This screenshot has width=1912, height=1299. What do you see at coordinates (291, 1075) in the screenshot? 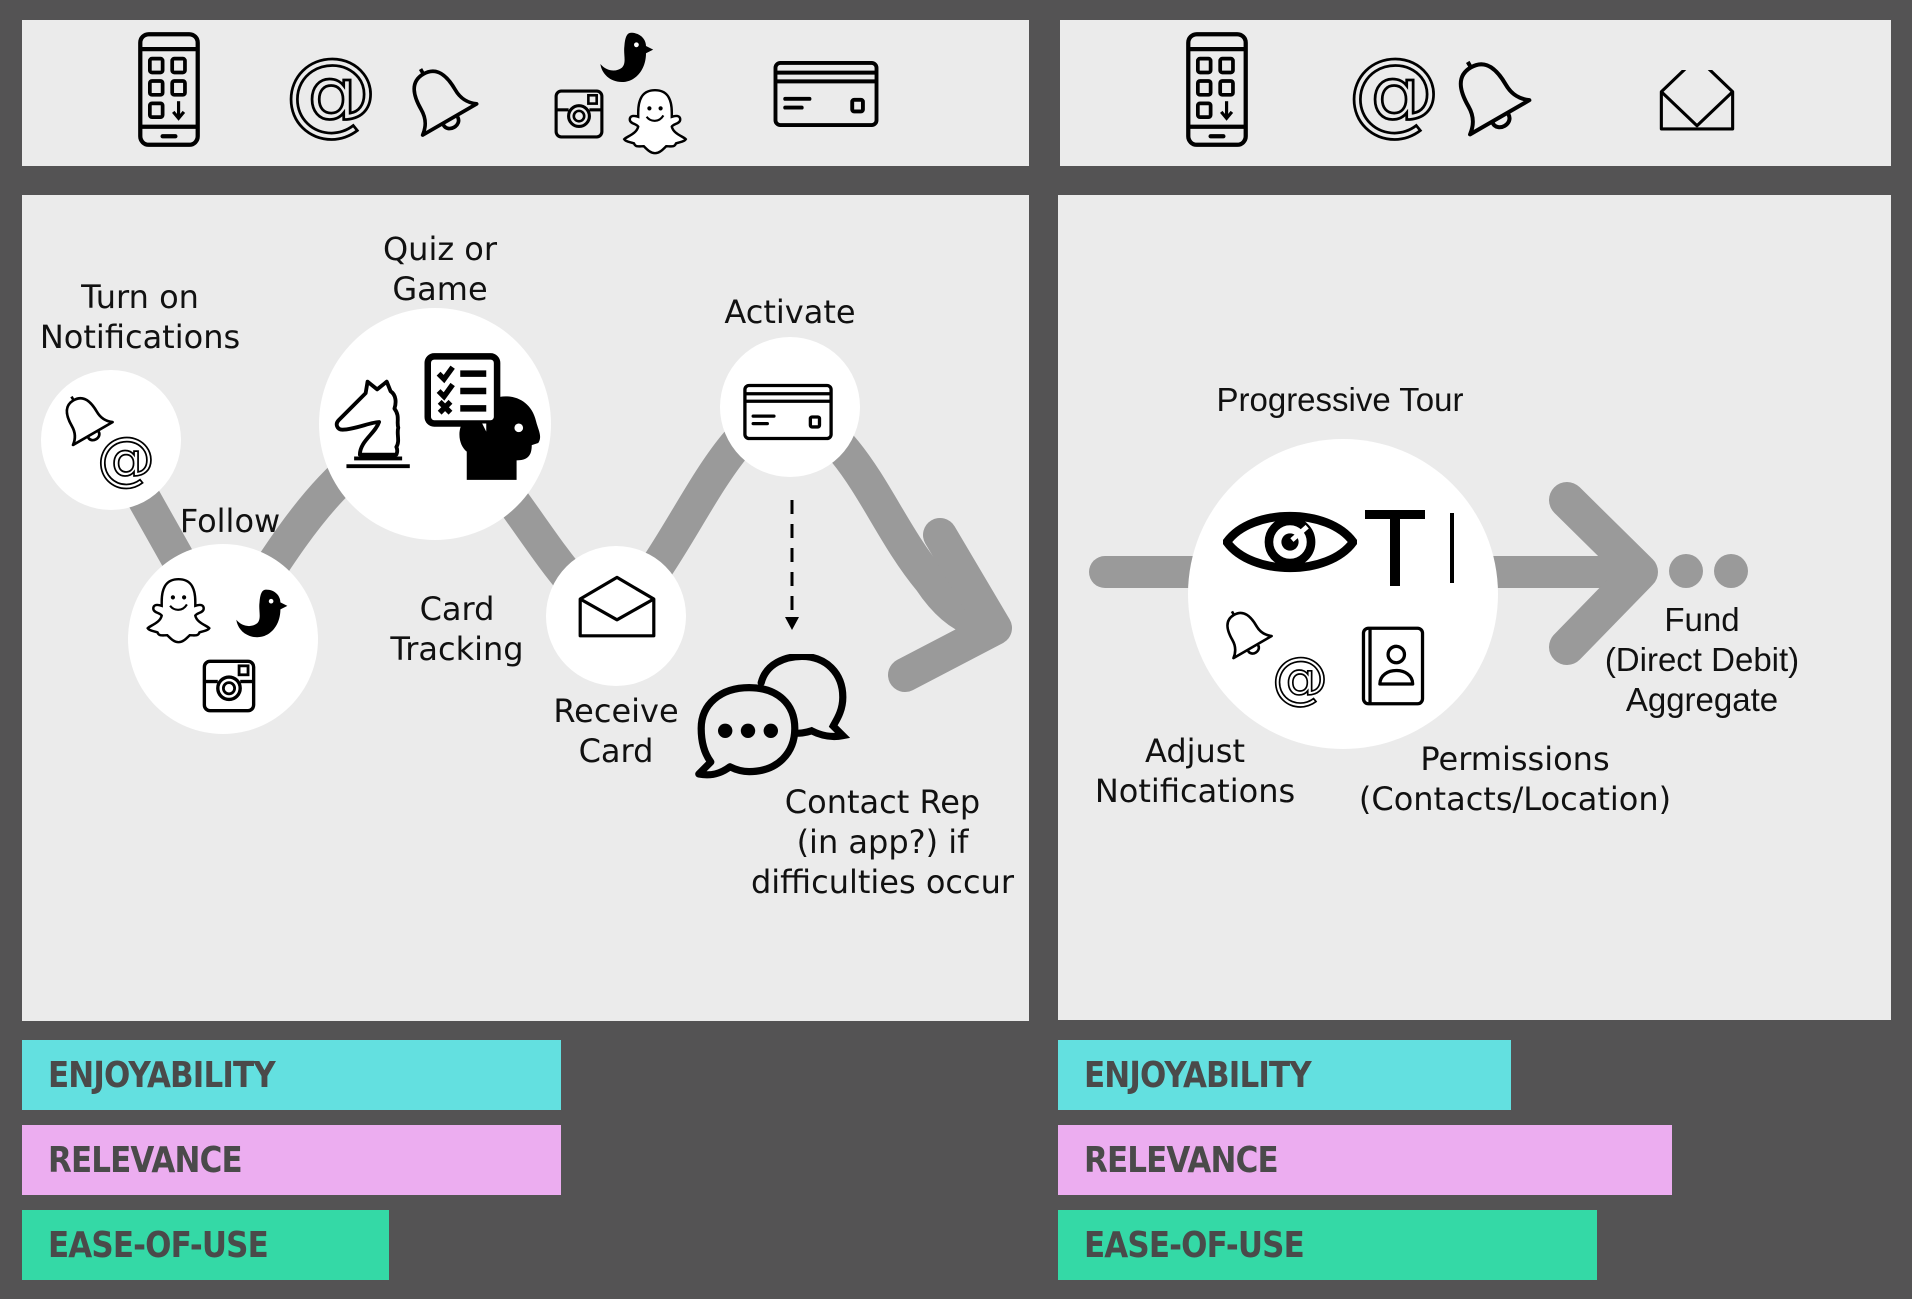
I see `left-enjoyability-bar: ENJOYABILITY` at bounding box center [291, 1075].